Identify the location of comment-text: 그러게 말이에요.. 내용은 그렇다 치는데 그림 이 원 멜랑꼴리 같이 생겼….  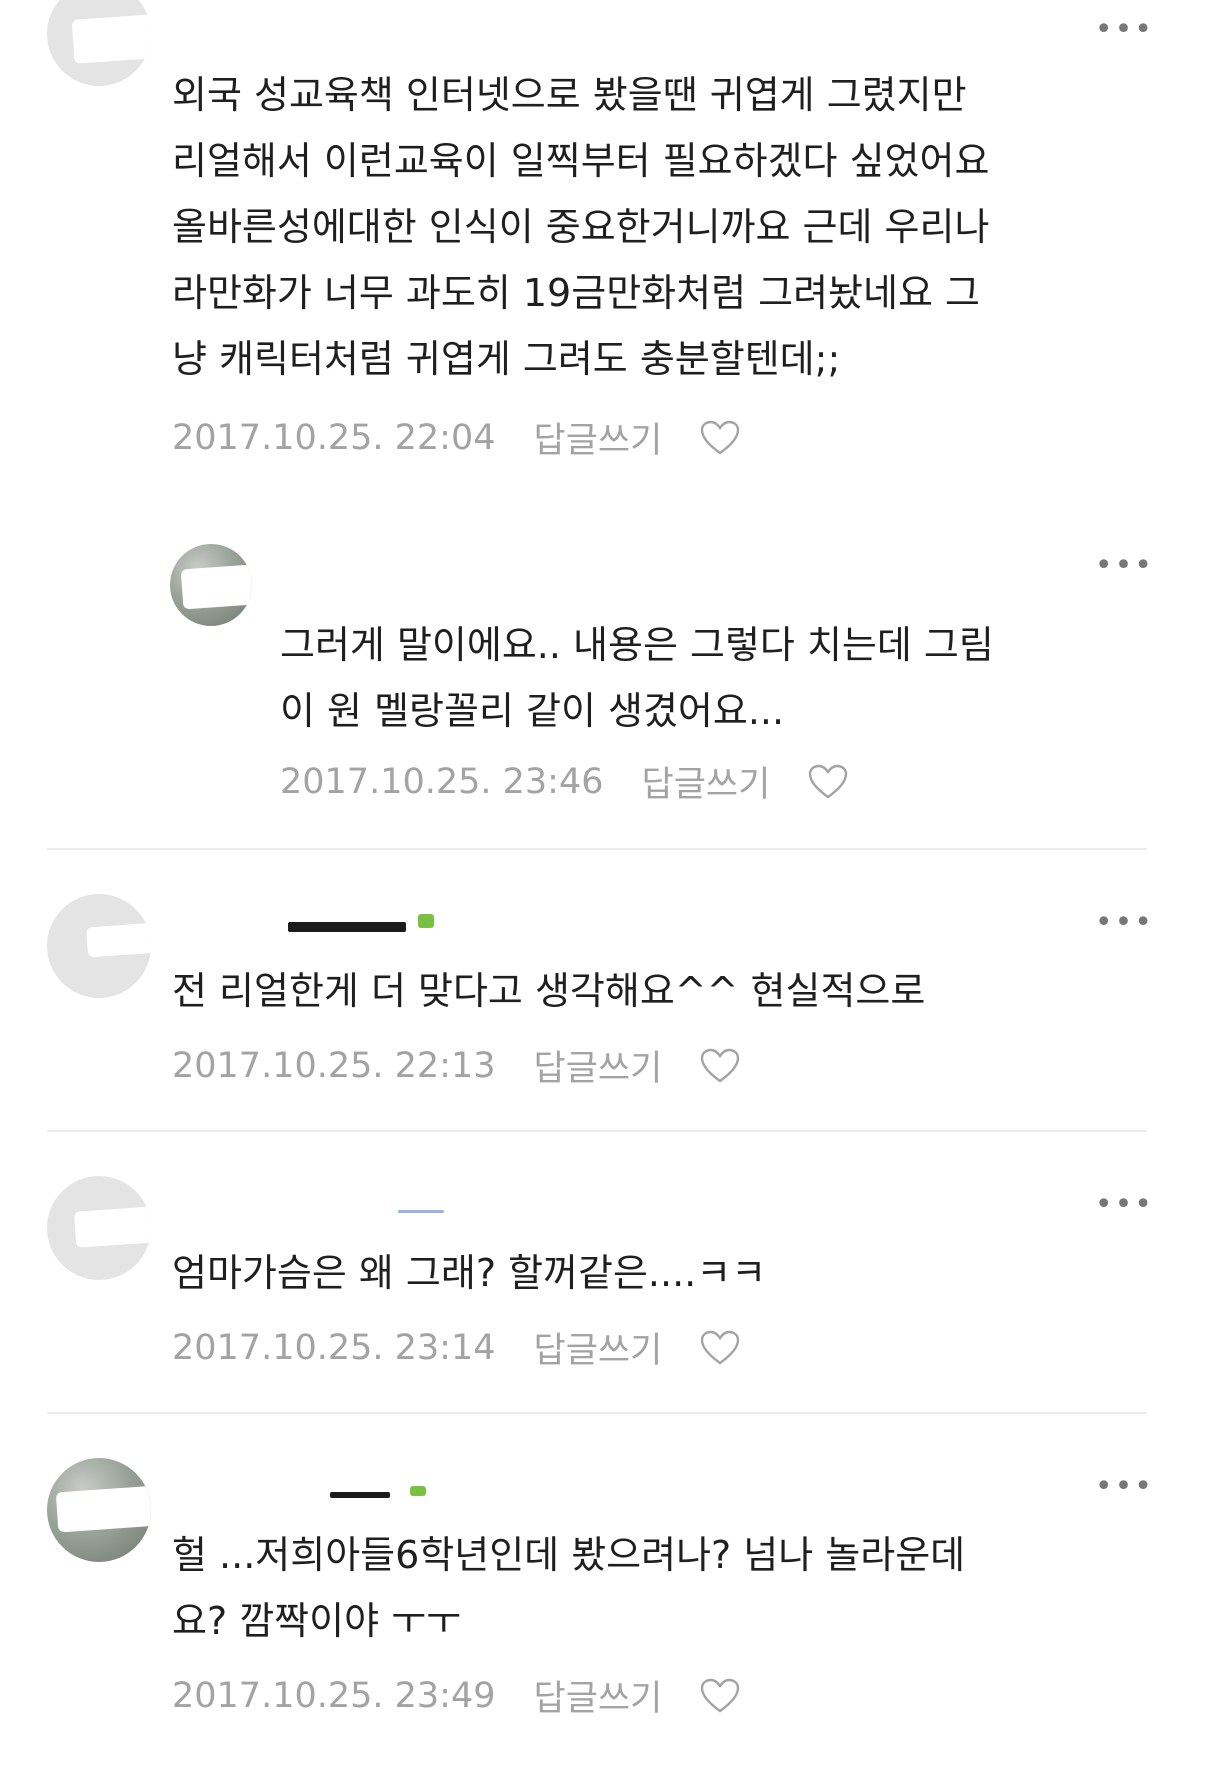
(637, 678).